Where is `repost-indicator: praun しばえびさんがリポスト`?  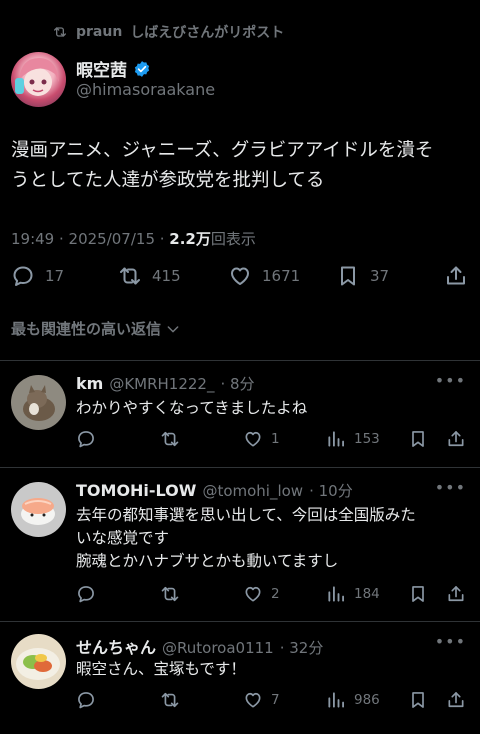 repost-indicator: praun しばえびさんがリポスト is located at coordinates (168, 32).